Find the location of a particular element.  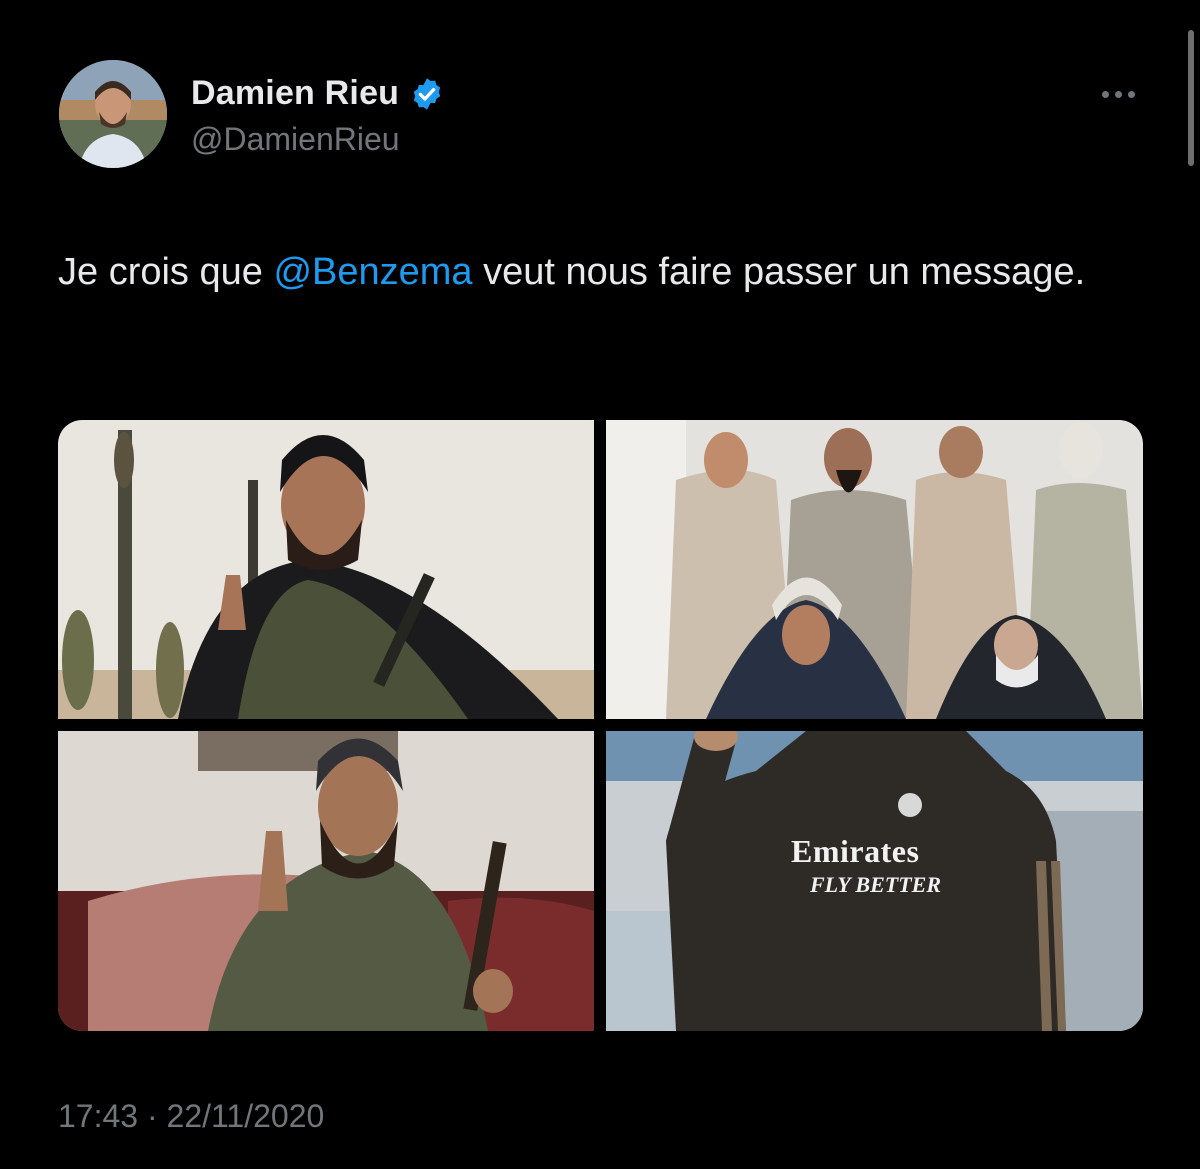

author-name-row: Damien Rieu is located at coordinates (318, 93).